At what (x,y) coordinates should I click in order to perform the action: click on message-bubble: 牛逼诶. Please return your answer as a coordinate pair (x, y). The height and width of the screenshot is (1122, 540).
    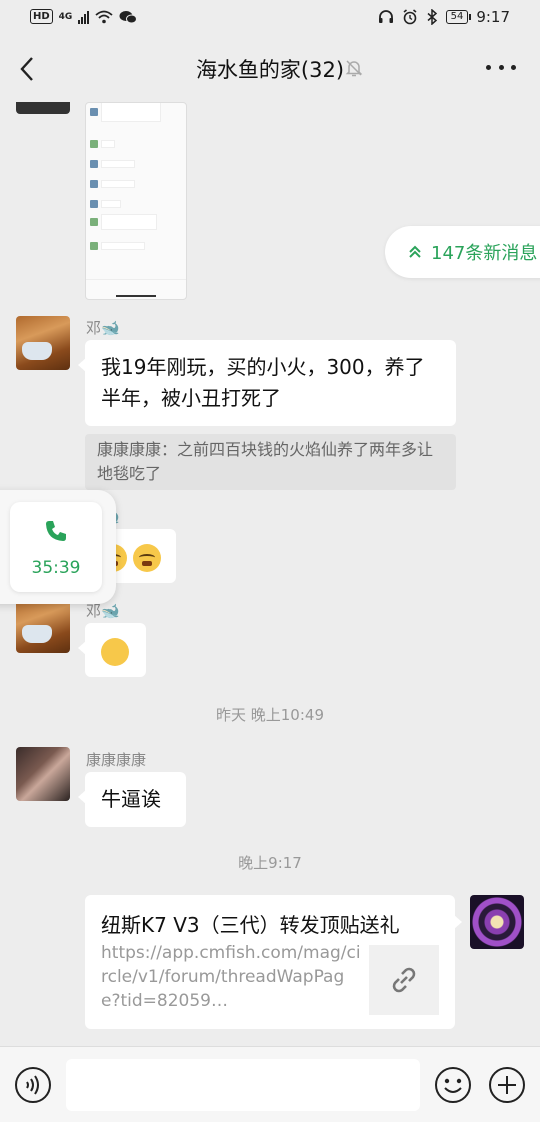
    Looking at the image, I should click on (132, 799).